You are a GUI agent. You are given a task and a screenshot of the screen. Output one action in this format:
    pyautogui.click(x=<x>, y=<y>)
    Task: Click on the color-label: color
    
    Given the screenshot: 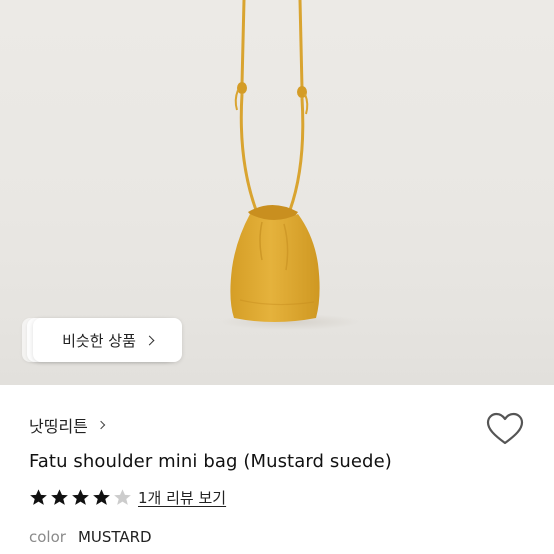 What is the action you would take?
    pyautogui.click(x=47, y=537)
    